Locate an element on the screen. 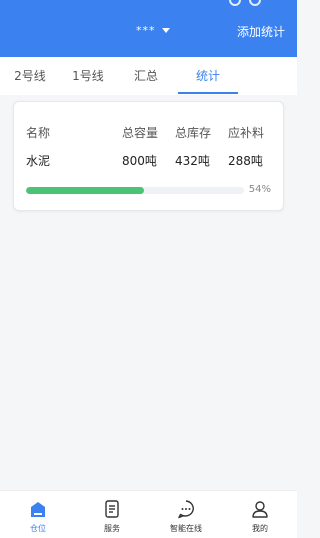 The image size is (320, 538). nav-warehouse-label: 仓位 is located at coordinates (38, 528).